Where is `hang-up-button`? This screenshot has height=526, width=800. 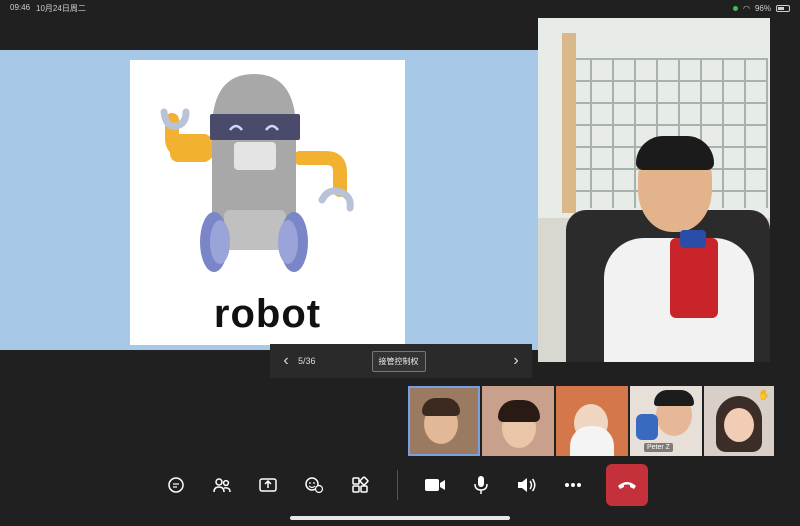
hang-up-button is located at coordinates (626, 485).